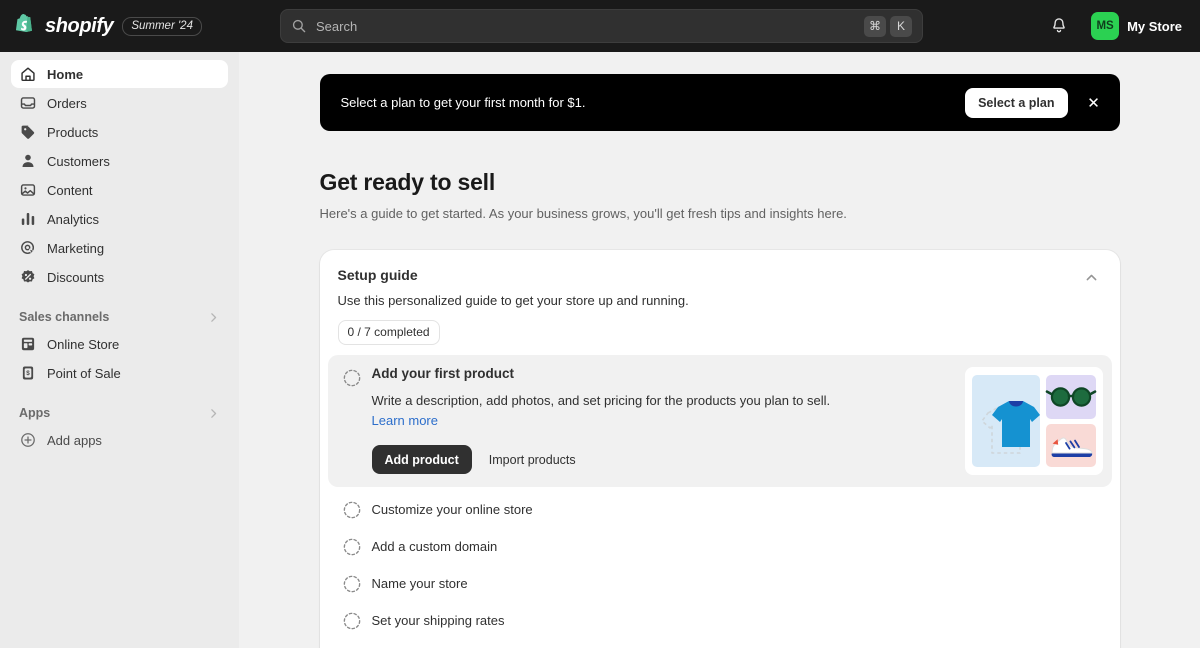 This screenshot has height=648, width=1200. Describe the element at coordinates (28, 103) in the screenshot. I see `orders-icon` at that location.